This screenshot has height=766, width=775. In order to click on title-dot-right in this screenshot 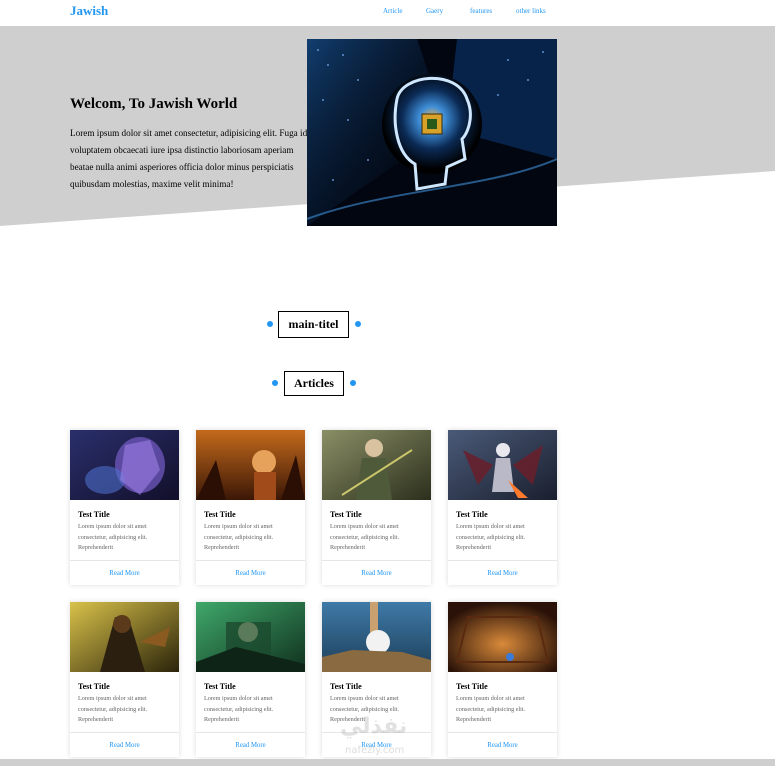, I will do `click(358, 324)`.